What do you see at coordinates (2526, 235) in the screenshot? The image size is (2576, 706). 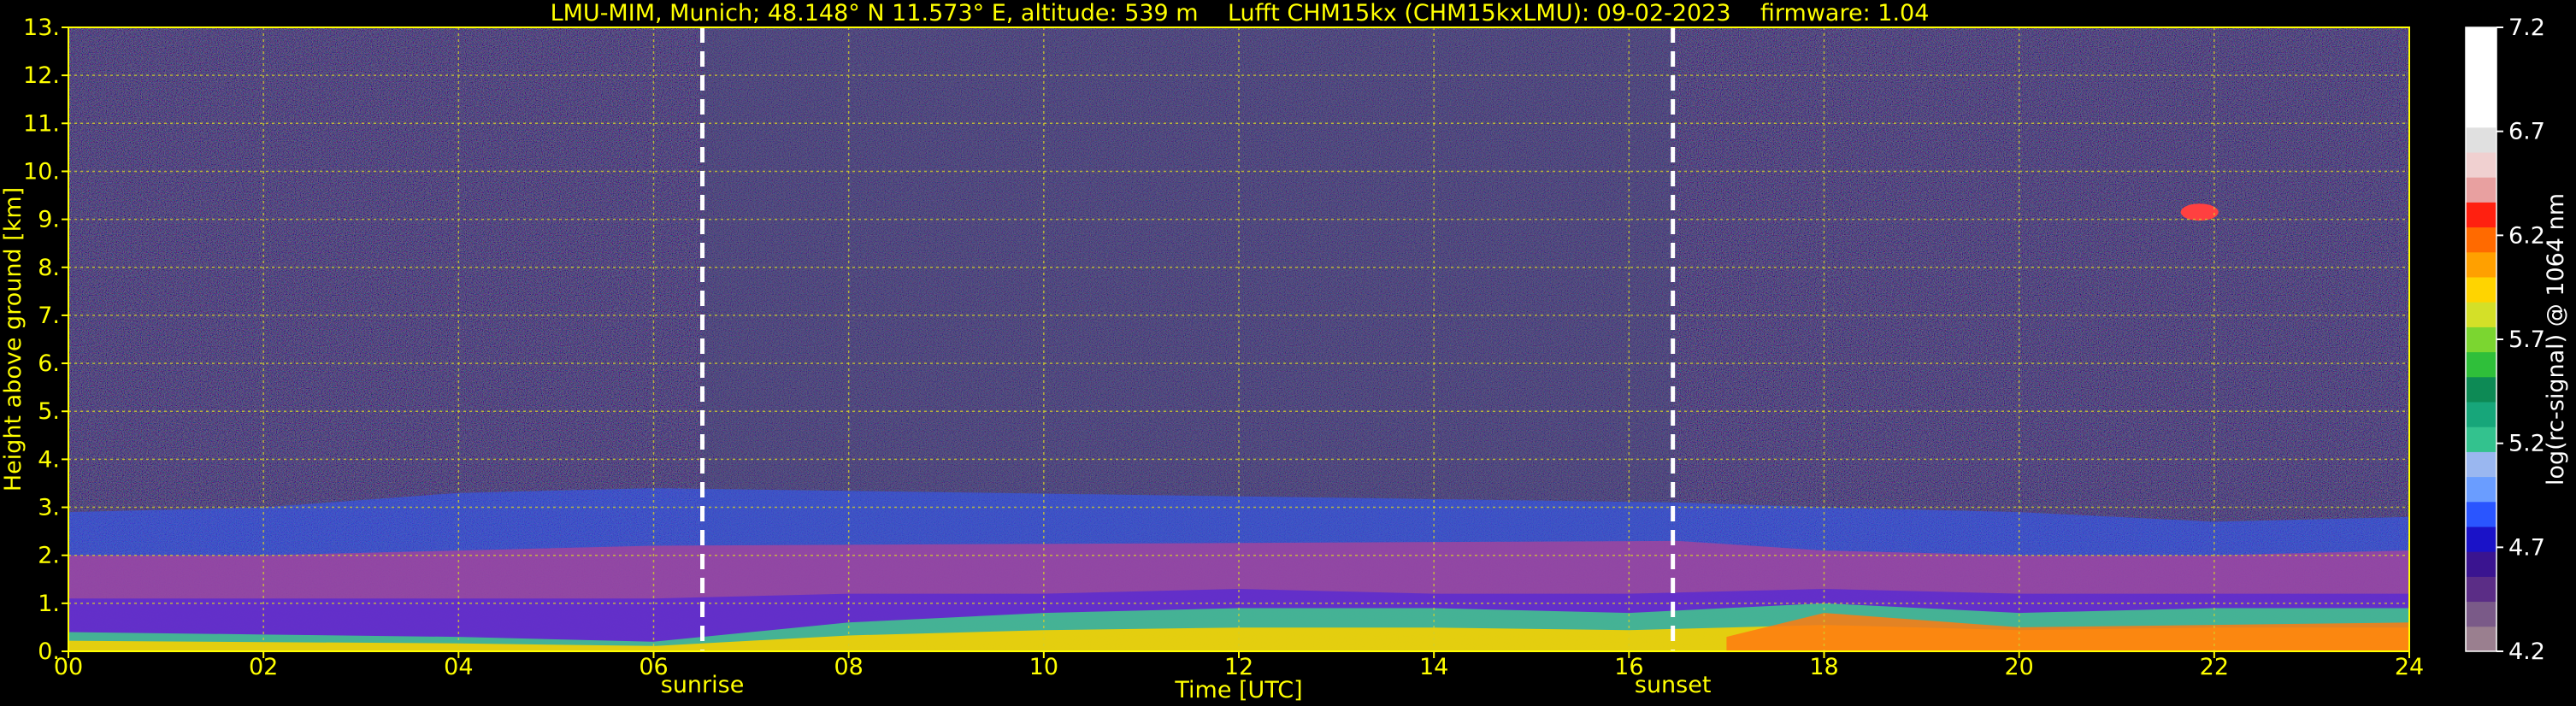 I see `colorbar-tick-label: 6.2` at bounding box center [2526, 235].